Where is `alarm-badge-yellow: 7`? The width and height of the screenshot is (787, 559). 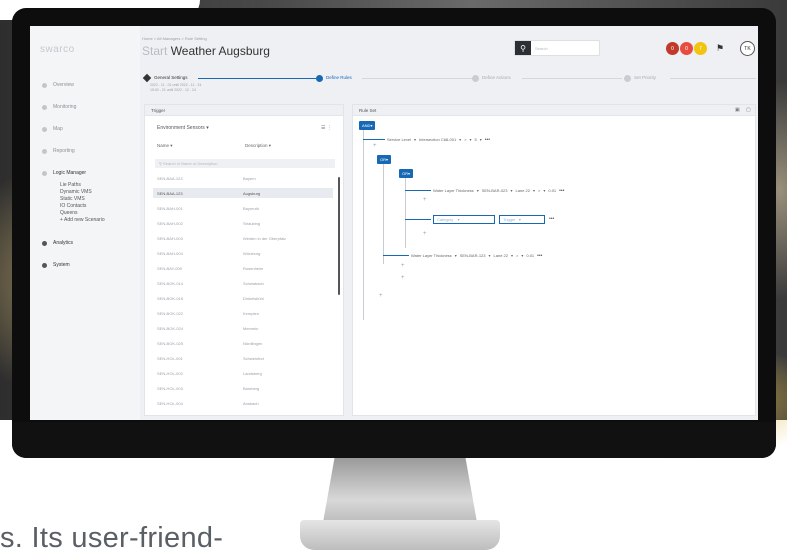 alarm-badge-yellow: 7 is located at coordinates (700, 48).